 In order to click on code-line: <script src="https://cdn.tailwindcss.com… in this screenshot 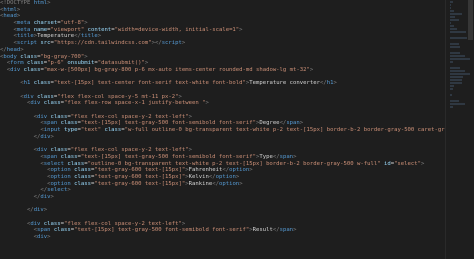, I will do `click(223, 43)`.